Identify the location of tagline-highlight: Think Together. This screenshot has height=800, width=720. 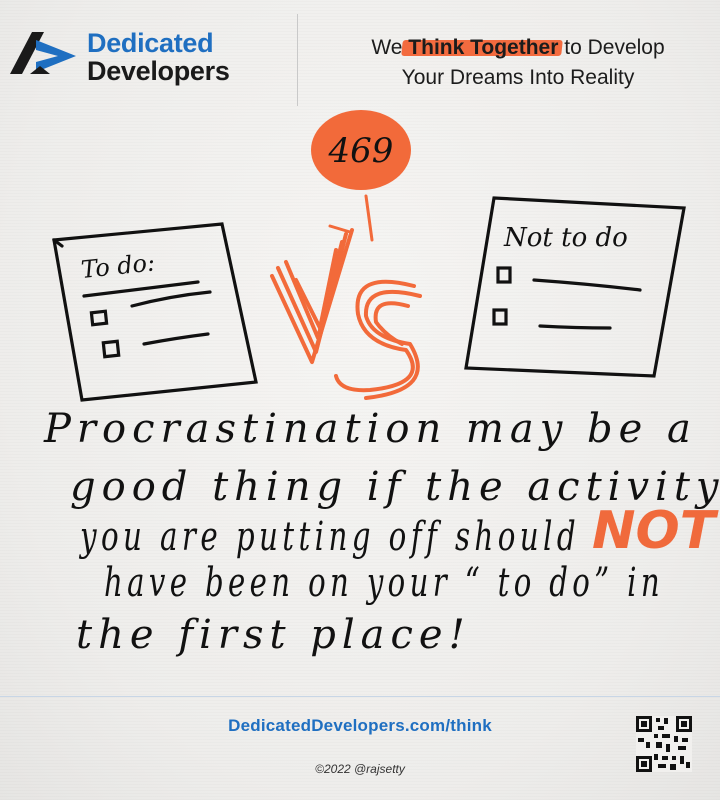
(483, 47).